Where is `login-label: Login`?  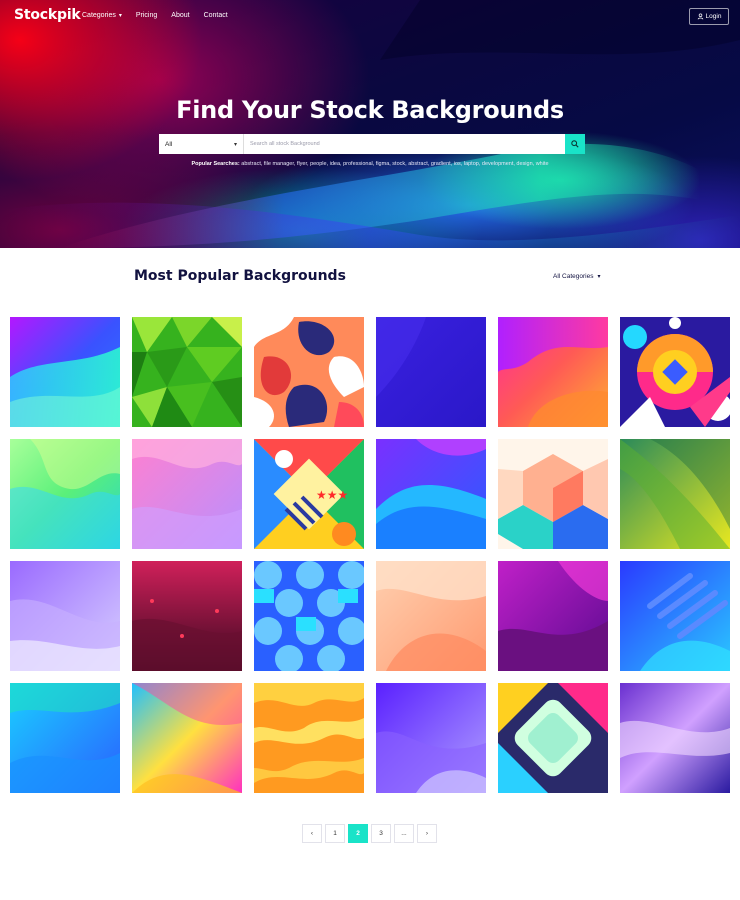 login-label: Login is located at coordinates (713, 16).